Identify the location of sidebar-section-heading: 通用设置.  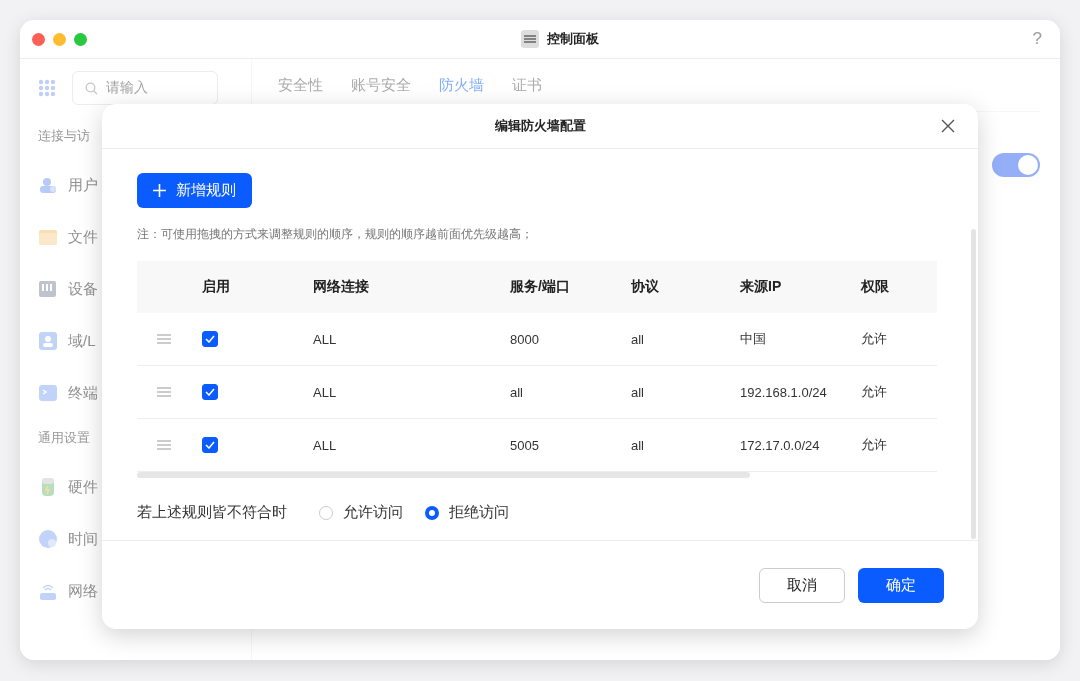
(64, 438).